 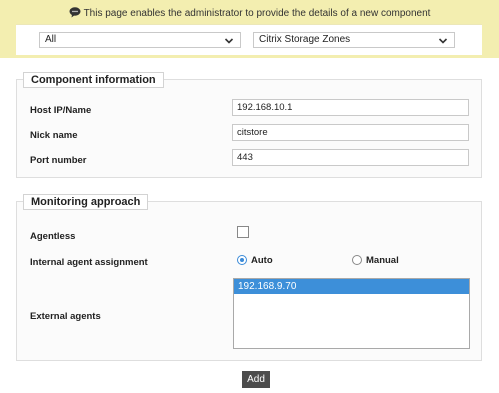 I want to click on monitoring-legend: Monitoring approach, so click(x=86, y=202).